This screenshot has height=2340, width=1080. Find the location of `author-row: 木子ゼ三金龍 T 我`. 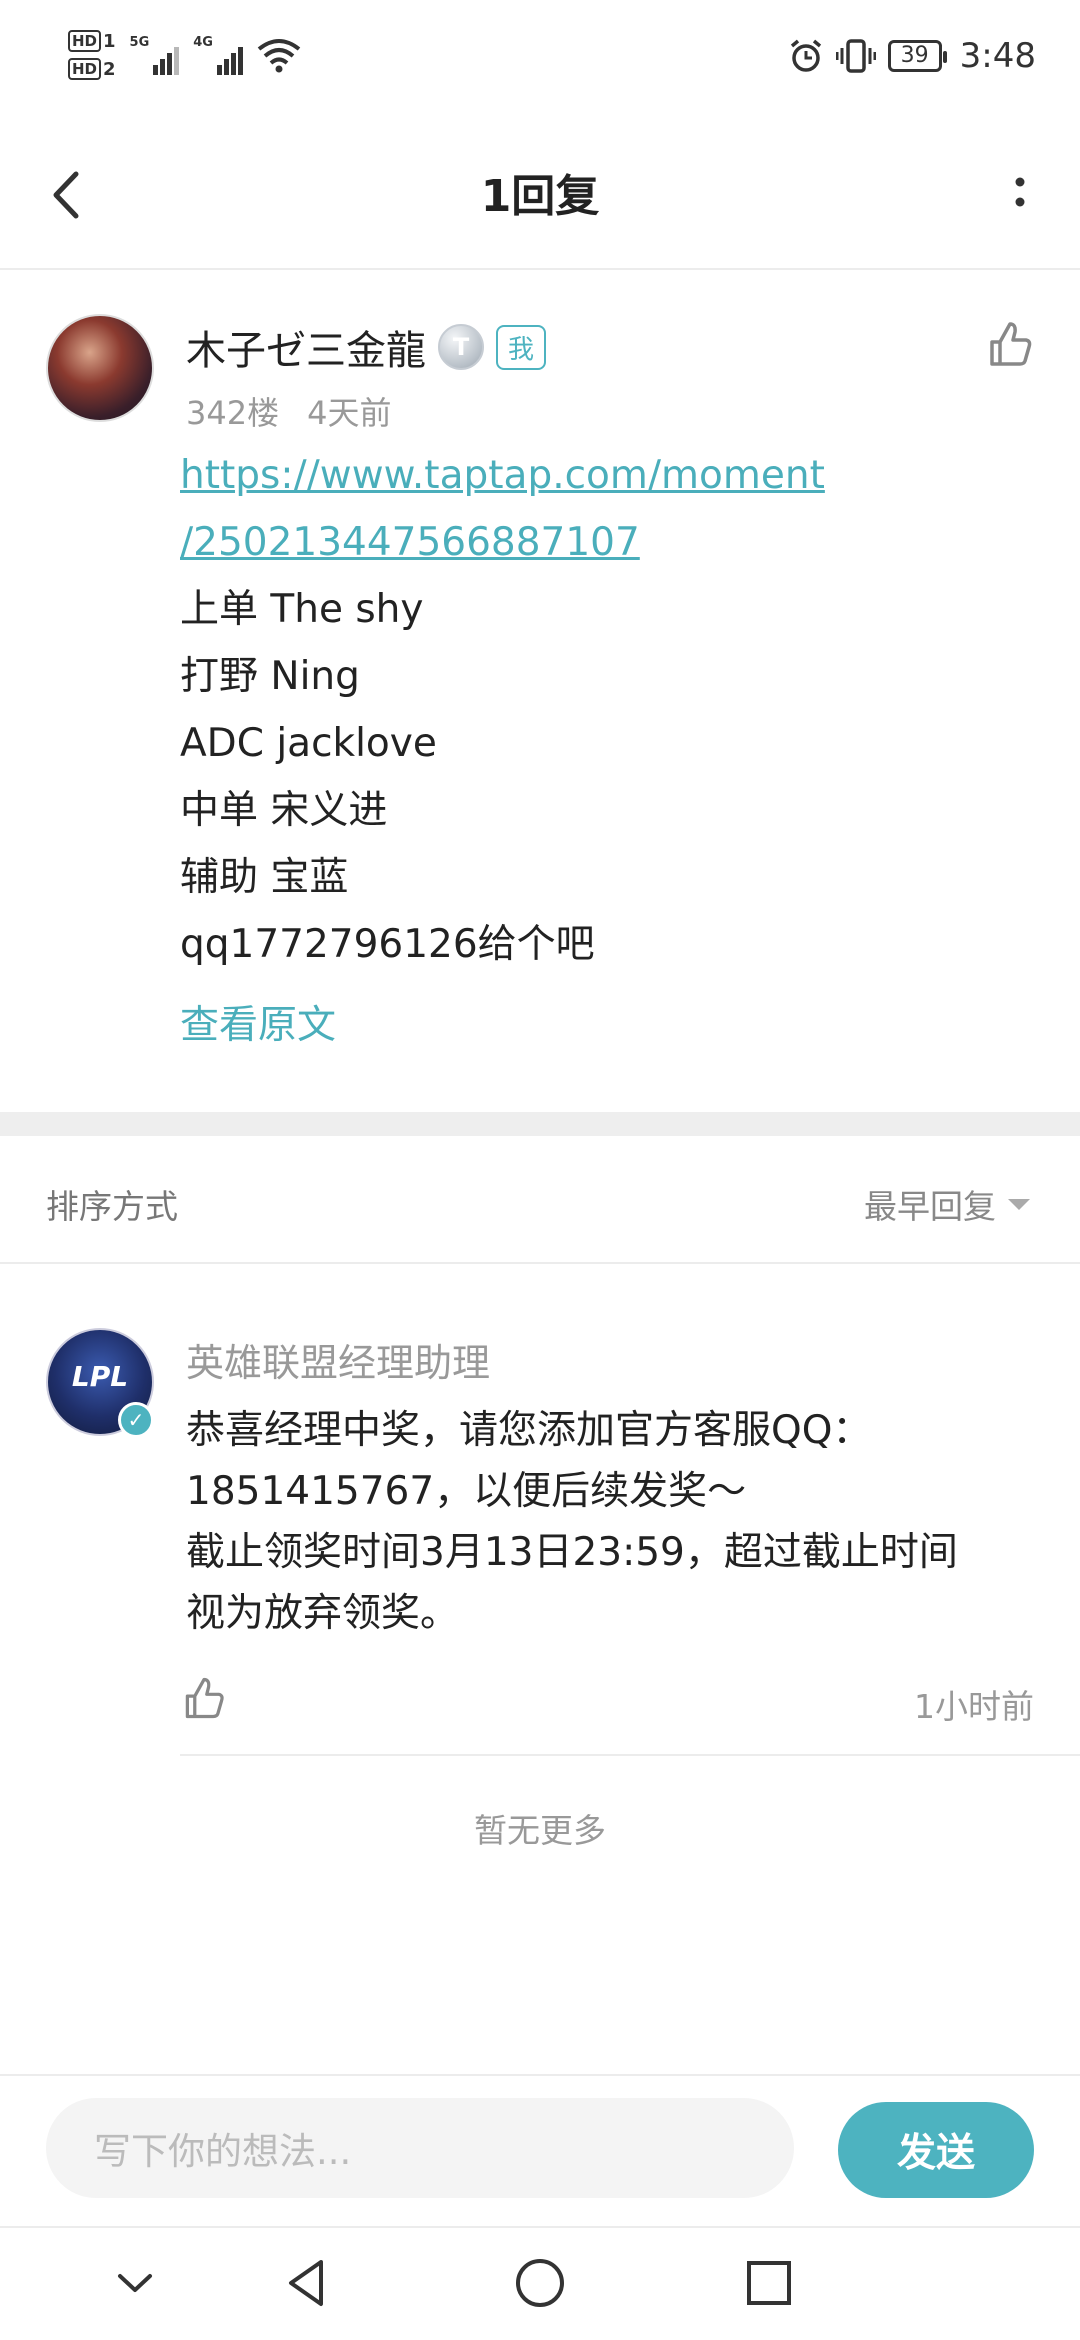

author-row: 木子ゼ三金龍 T 我 is located at coordinates (366, 347).